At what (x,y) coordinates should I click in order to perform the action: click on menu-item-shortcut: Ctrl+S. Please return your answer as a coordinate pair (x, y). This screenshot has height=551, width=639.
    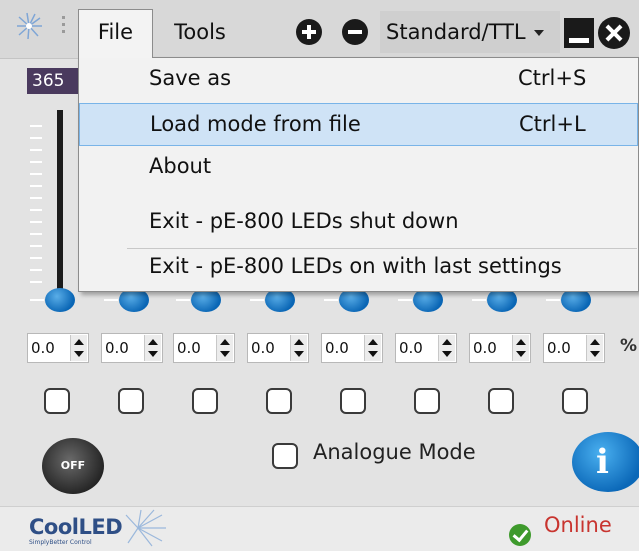
    Looking at the image, I should click on (552, 78).